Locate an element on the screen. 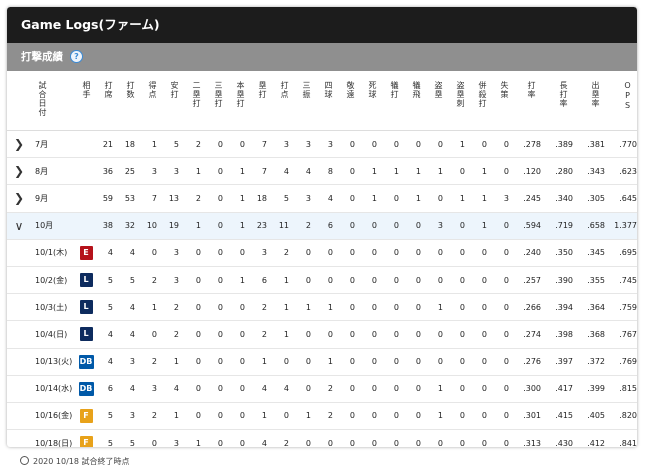 This screenshot has width=650, height=470. column-header: 併殺打 is located at coordinates (482, 101).